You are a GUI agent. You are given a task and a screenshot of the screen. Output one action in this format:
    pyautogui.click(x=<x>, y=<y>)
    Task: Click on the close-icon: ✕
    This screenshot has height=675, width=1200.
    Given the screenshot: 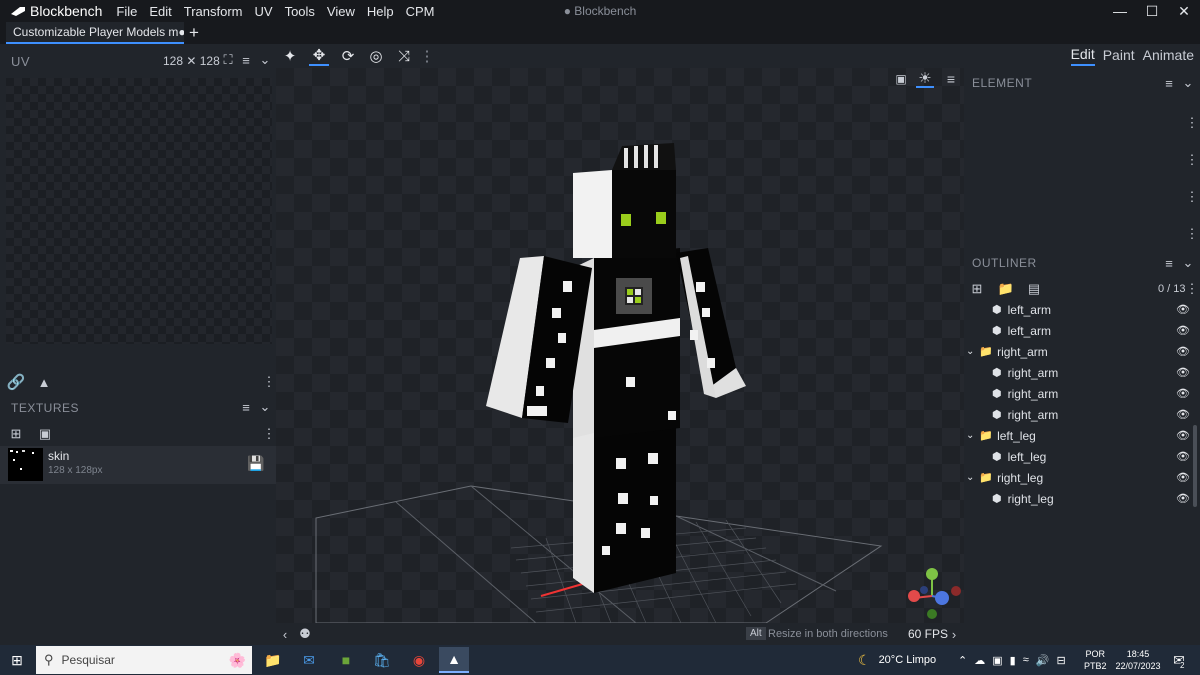 What is the action you would take?
    pyautogui.click(x=1183, y=11)
    